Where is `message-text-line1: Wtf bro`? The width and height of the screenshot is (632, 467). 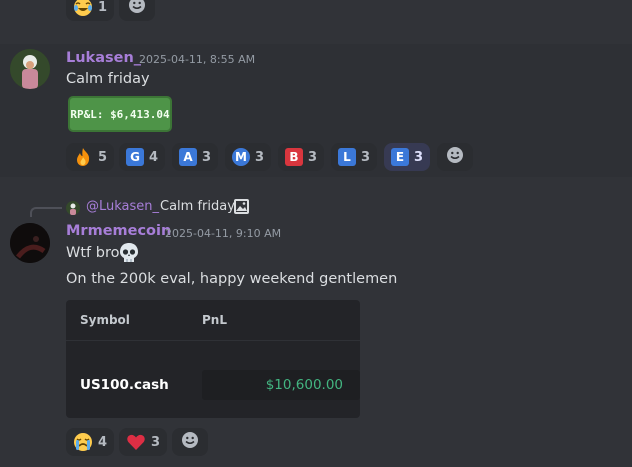
message-text-line1: Wtf bro is located at coordinates (93, 253).